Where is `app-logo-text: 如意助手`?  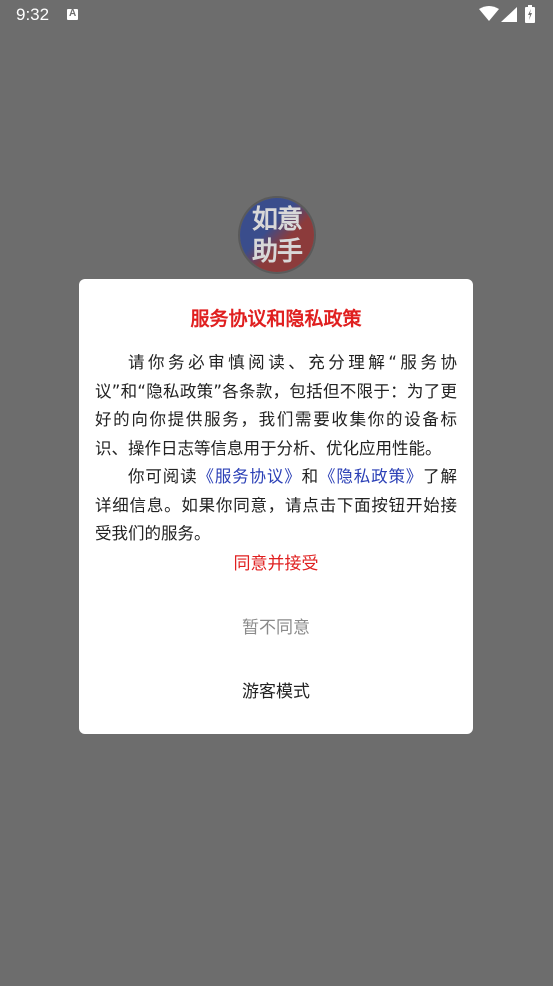 app-logo-text: 如意助手 is located at coordinates (277, 236).